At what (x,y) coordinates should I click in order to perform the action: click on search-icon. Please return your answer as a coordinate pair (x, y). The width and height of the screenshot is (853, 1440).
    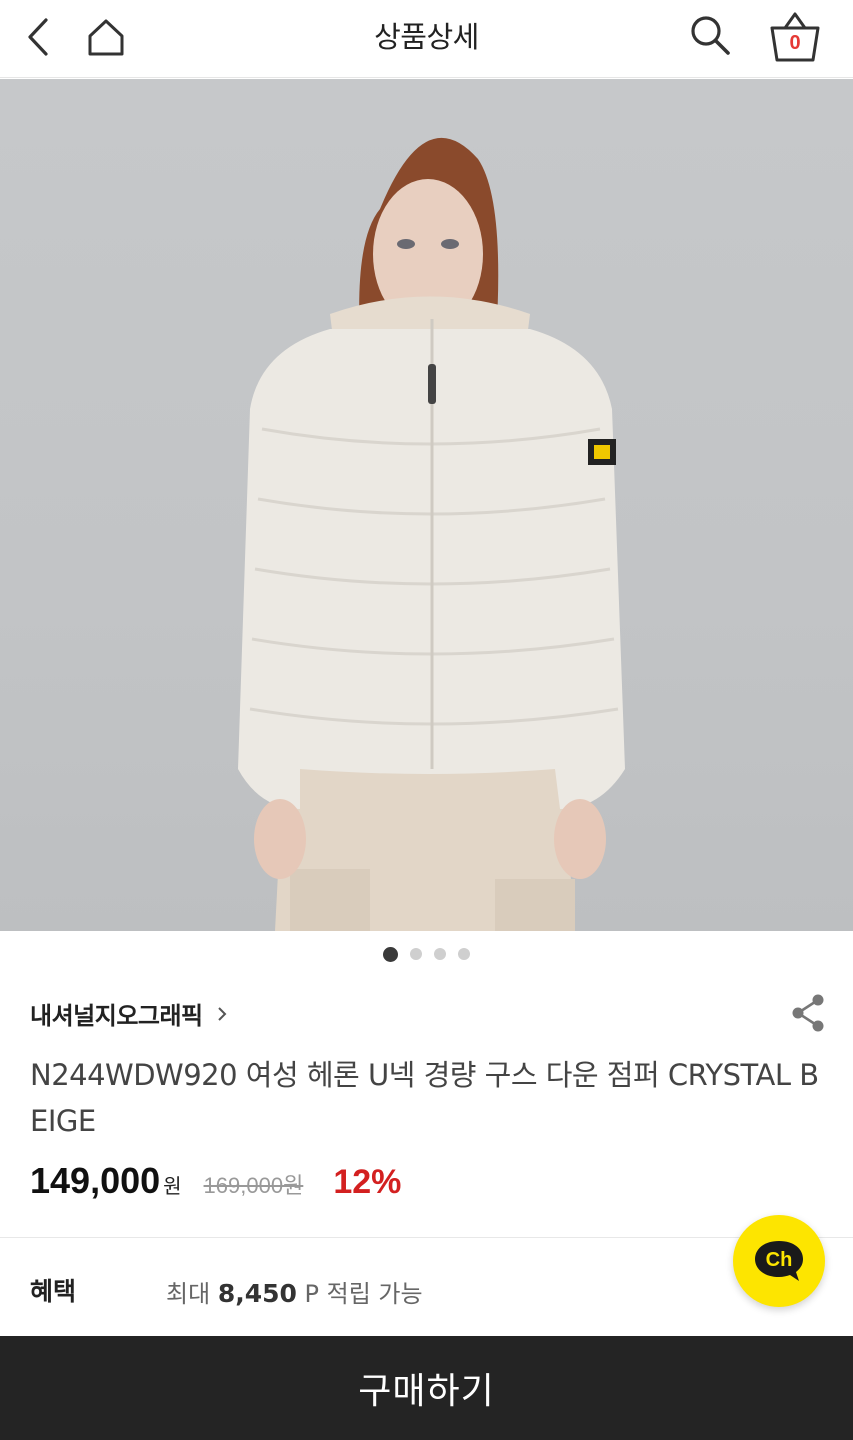
    Looking at the image, I should click on (710, 35).